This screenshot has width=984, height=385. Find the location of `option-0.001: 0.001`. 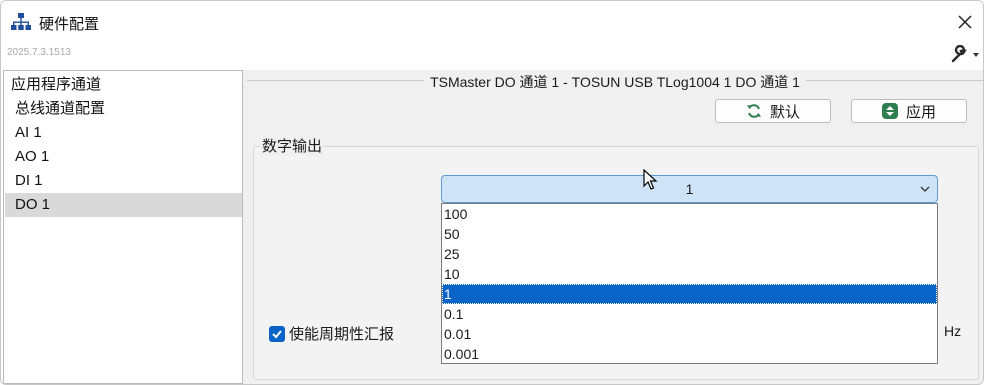

option-0.001: 0.001 is located at coordinates (689, 354).